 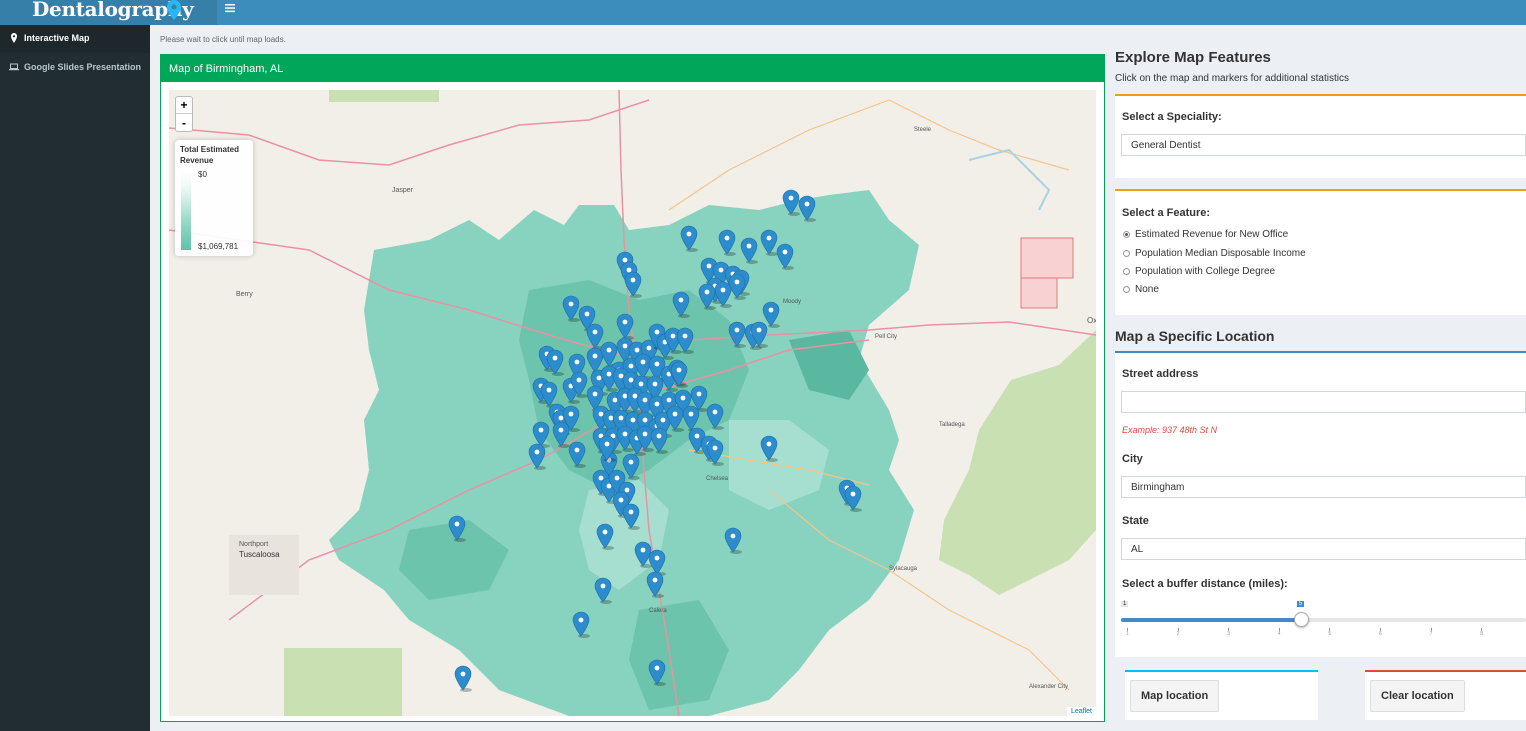 I want to click on street-label: Street address, so click(x=1160, y=374).